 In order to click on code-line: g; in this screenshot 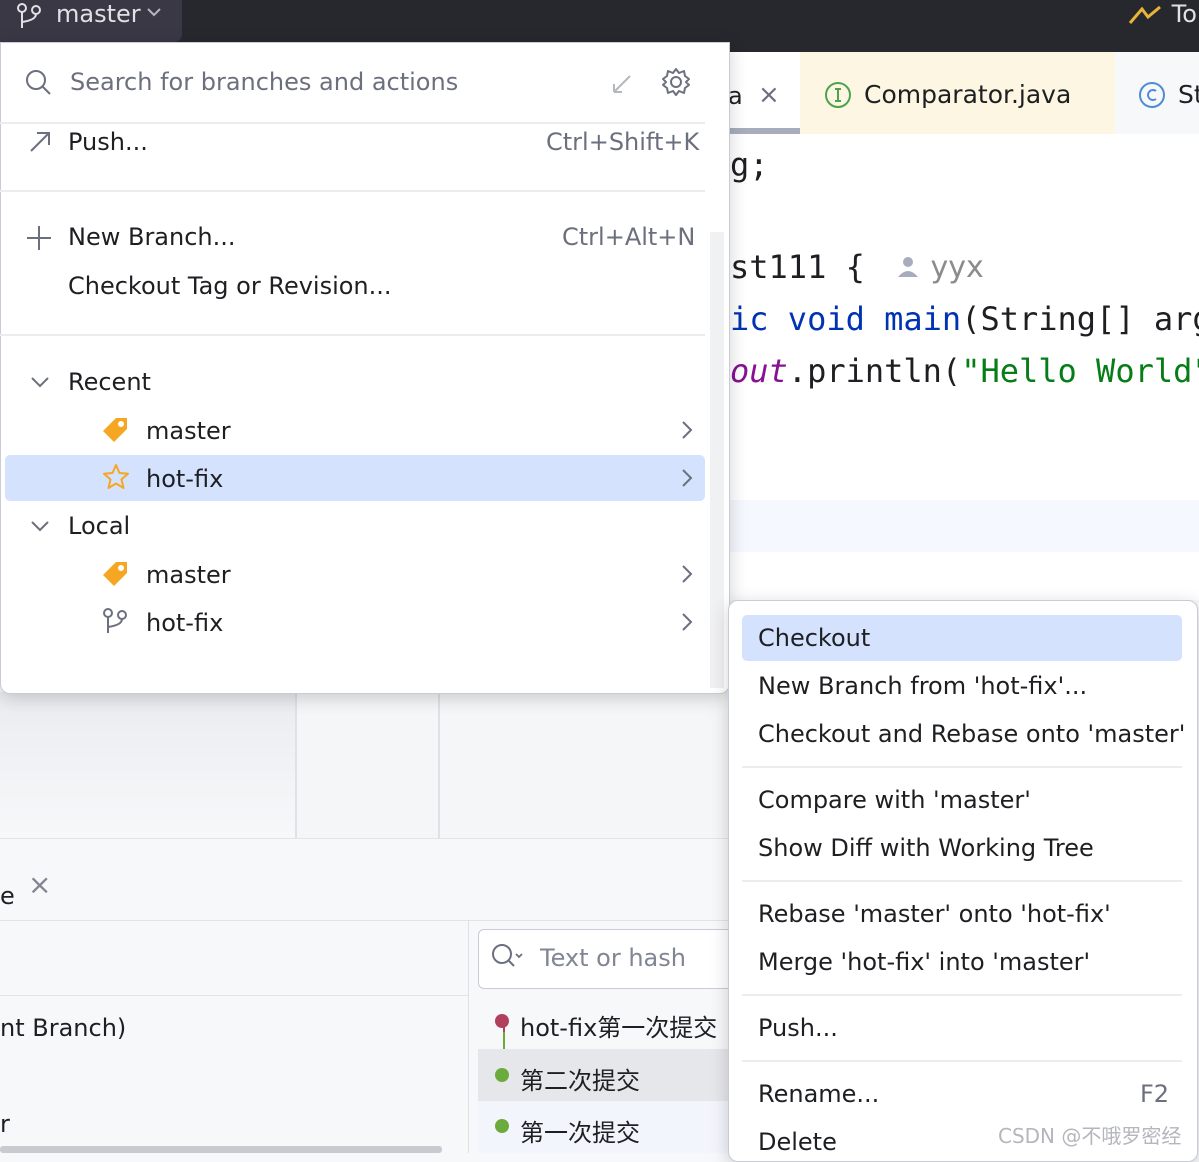, I will do `click(749, 165)`.